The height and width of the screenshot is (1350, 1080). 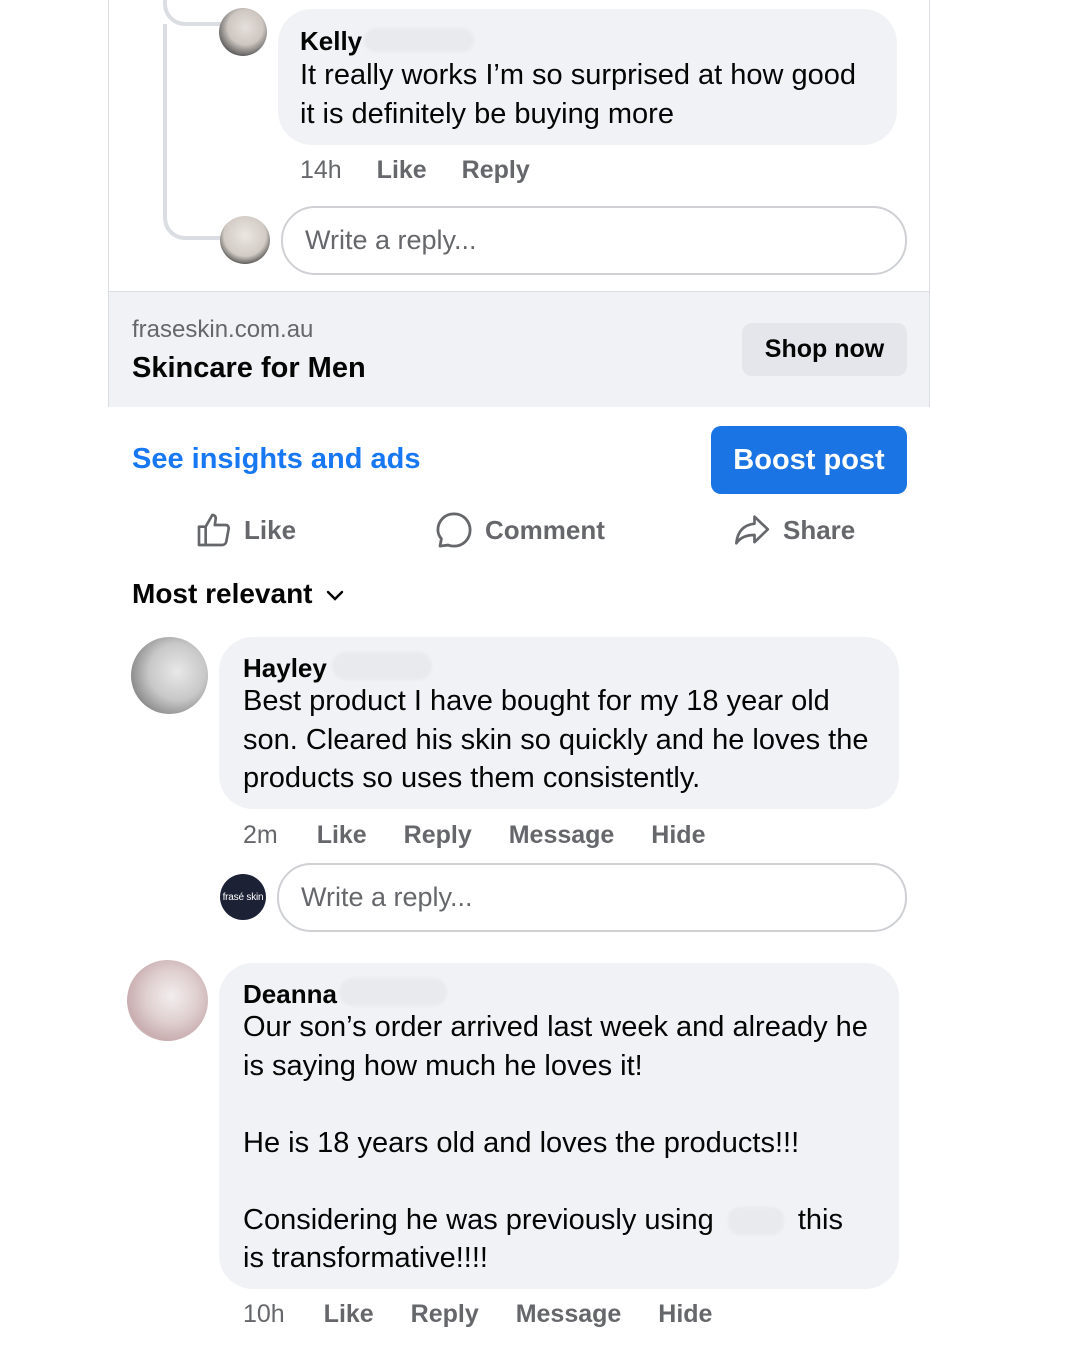 What do you see at coordinates (264, 1314) in the screenshot?
I see `comment-time: 10h` at bounding box center [264, 1314].